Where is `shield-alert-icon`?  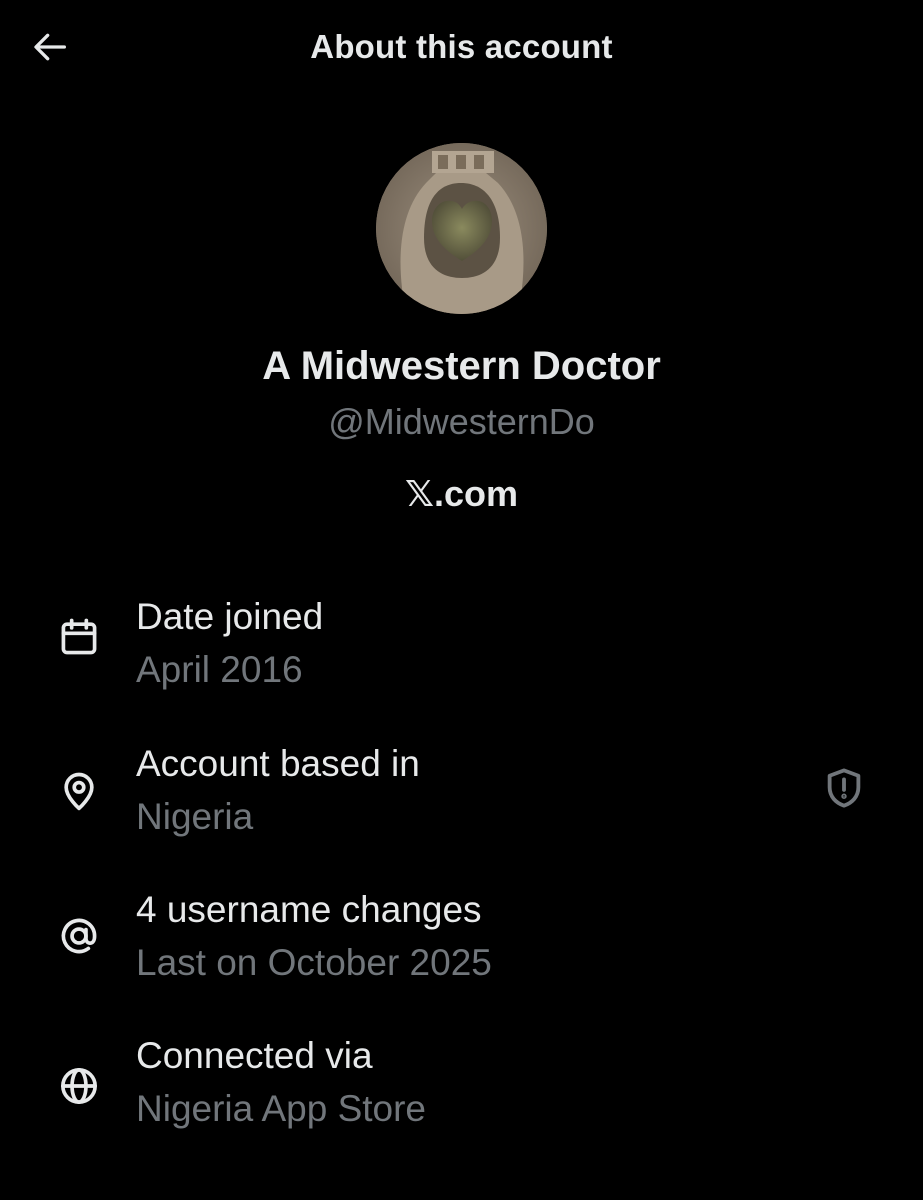
shield-alert-icon is located at coordinates (844, 790).